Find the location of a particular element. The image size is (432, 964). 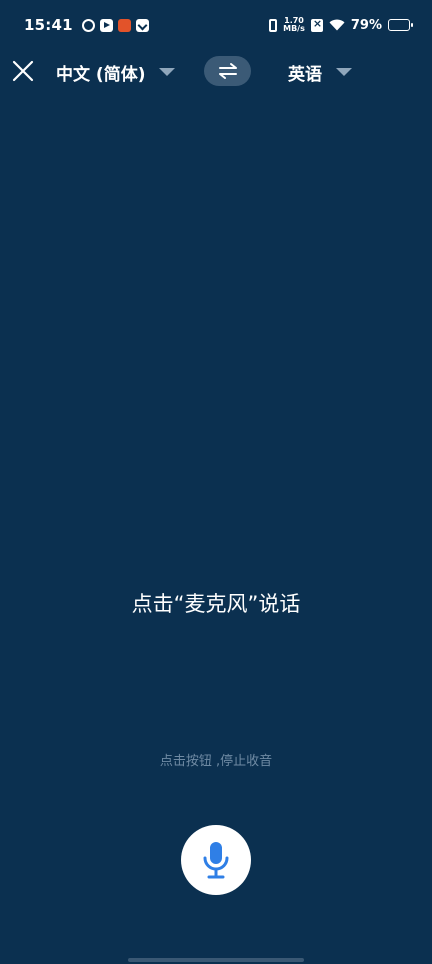

message-icon is located at coordinates (142, 25).